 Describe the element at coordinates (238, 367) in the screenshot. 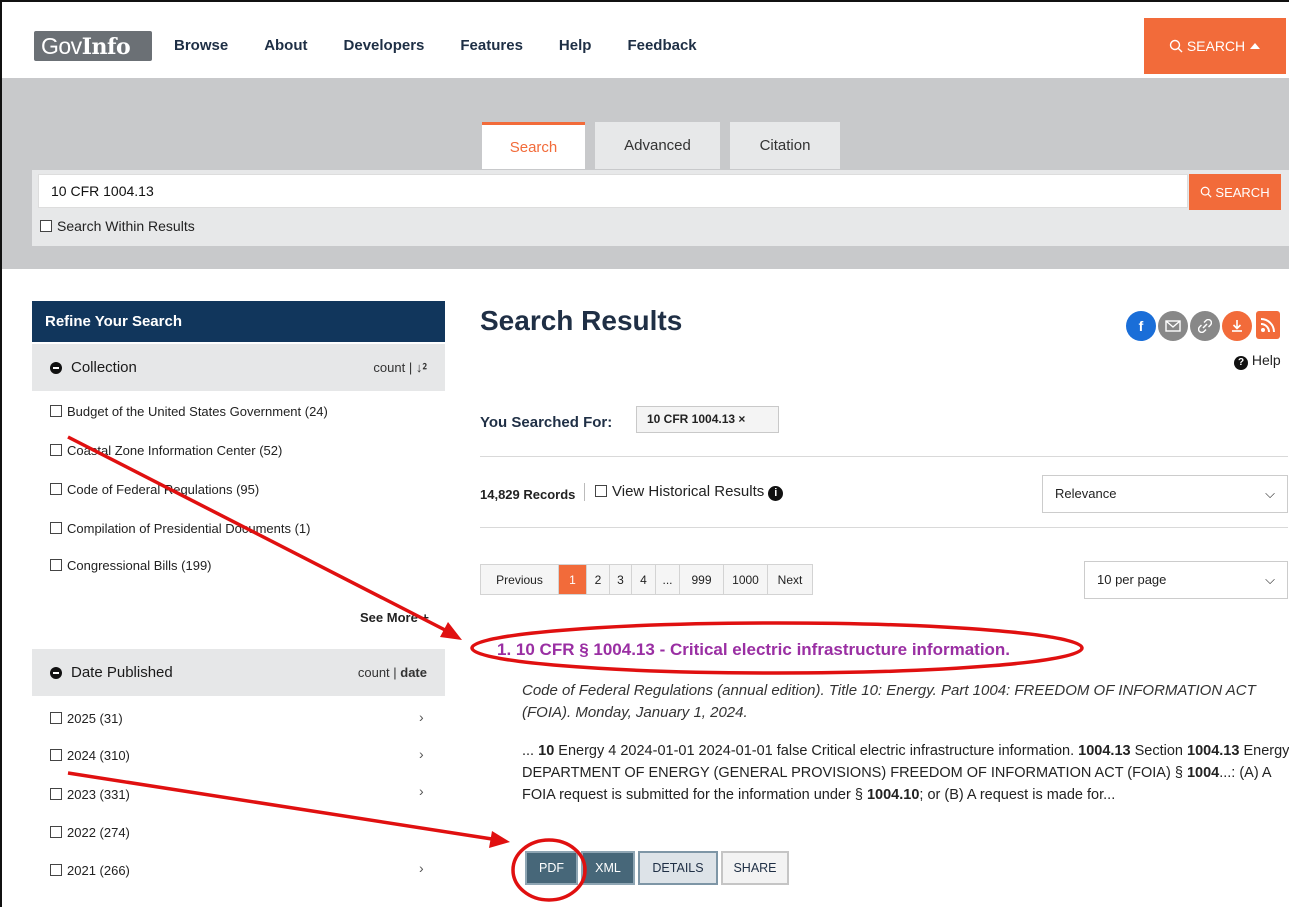

I see `facet-collection-header: Collection count | ↓⁲` at that location.